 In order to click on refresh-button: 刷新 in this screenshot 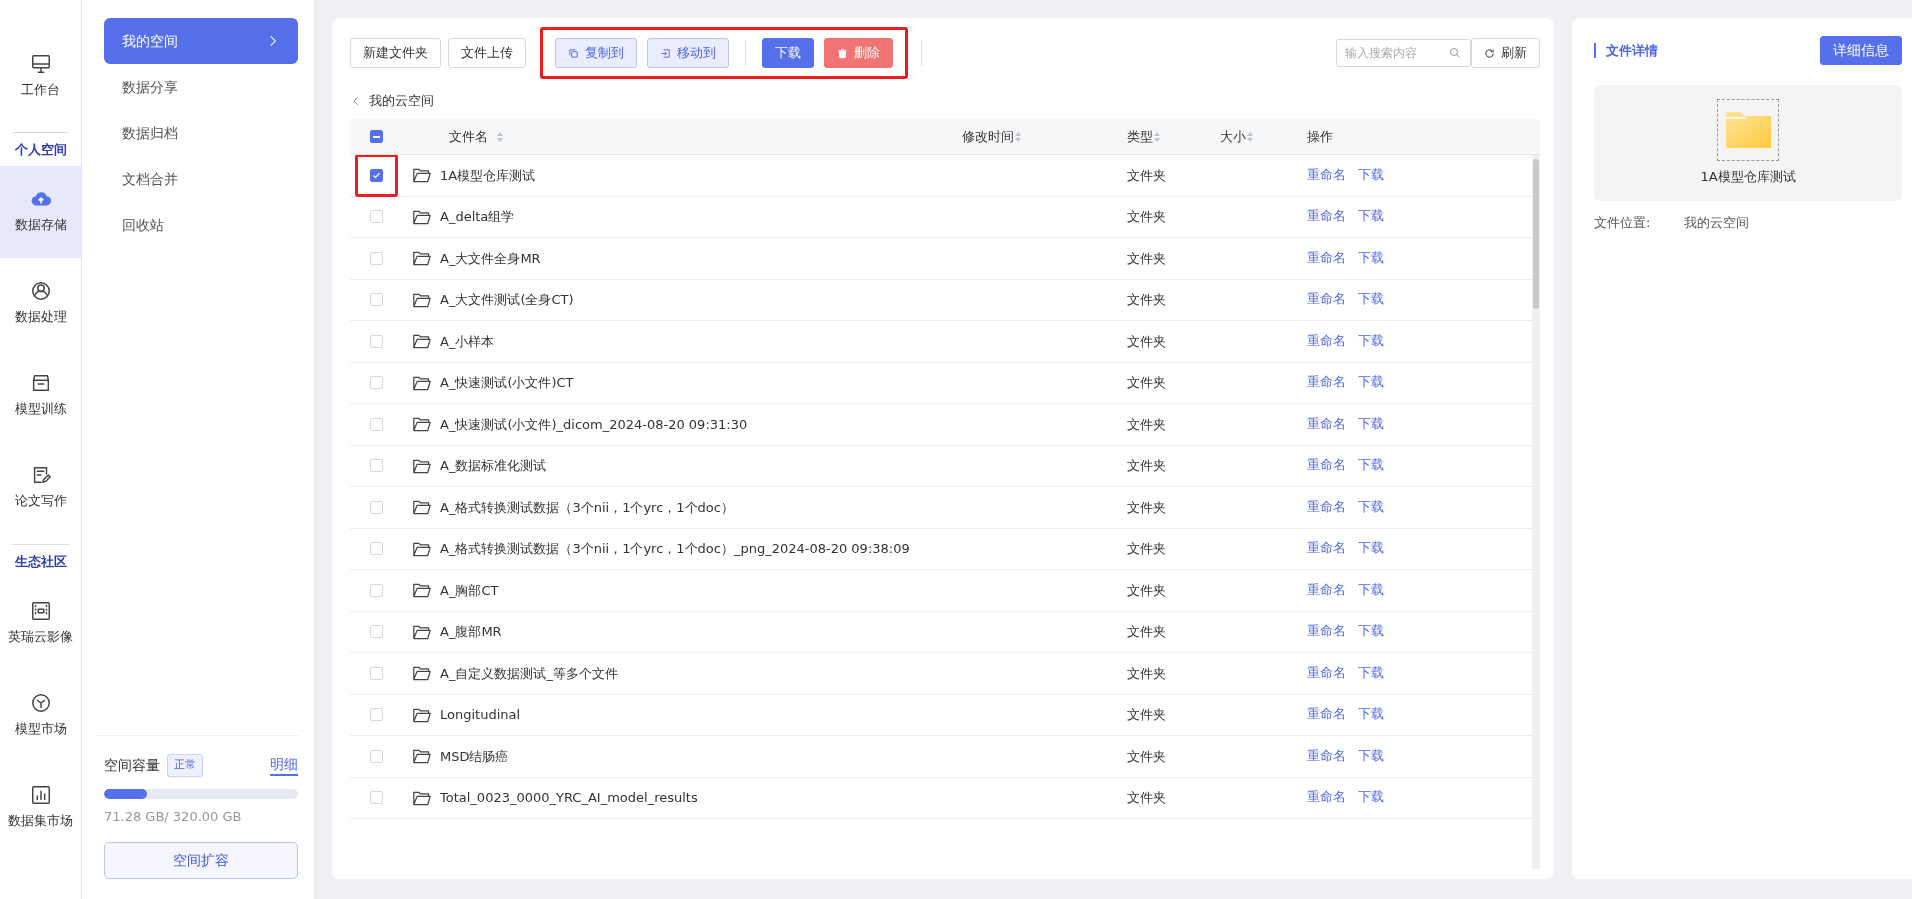, I will do `click(1505, 53)`.